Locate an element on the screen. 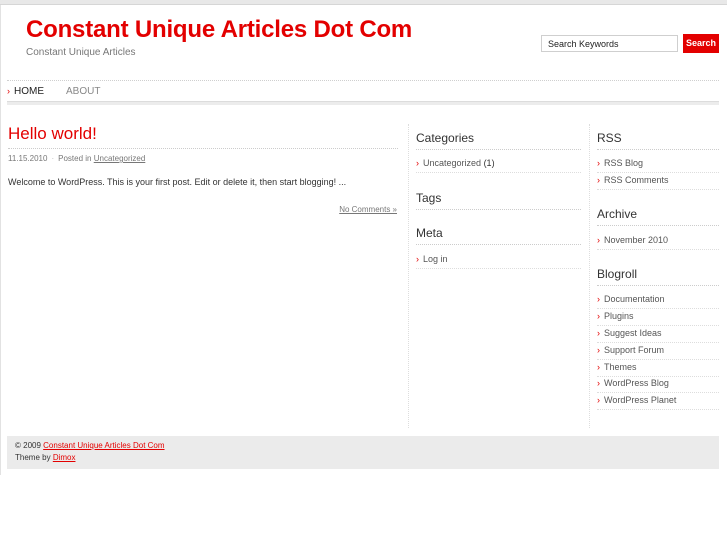 The width and height of the screenshot is (727, 545). blogroll-item: › Support Forum is located at coordinates (630, 350).